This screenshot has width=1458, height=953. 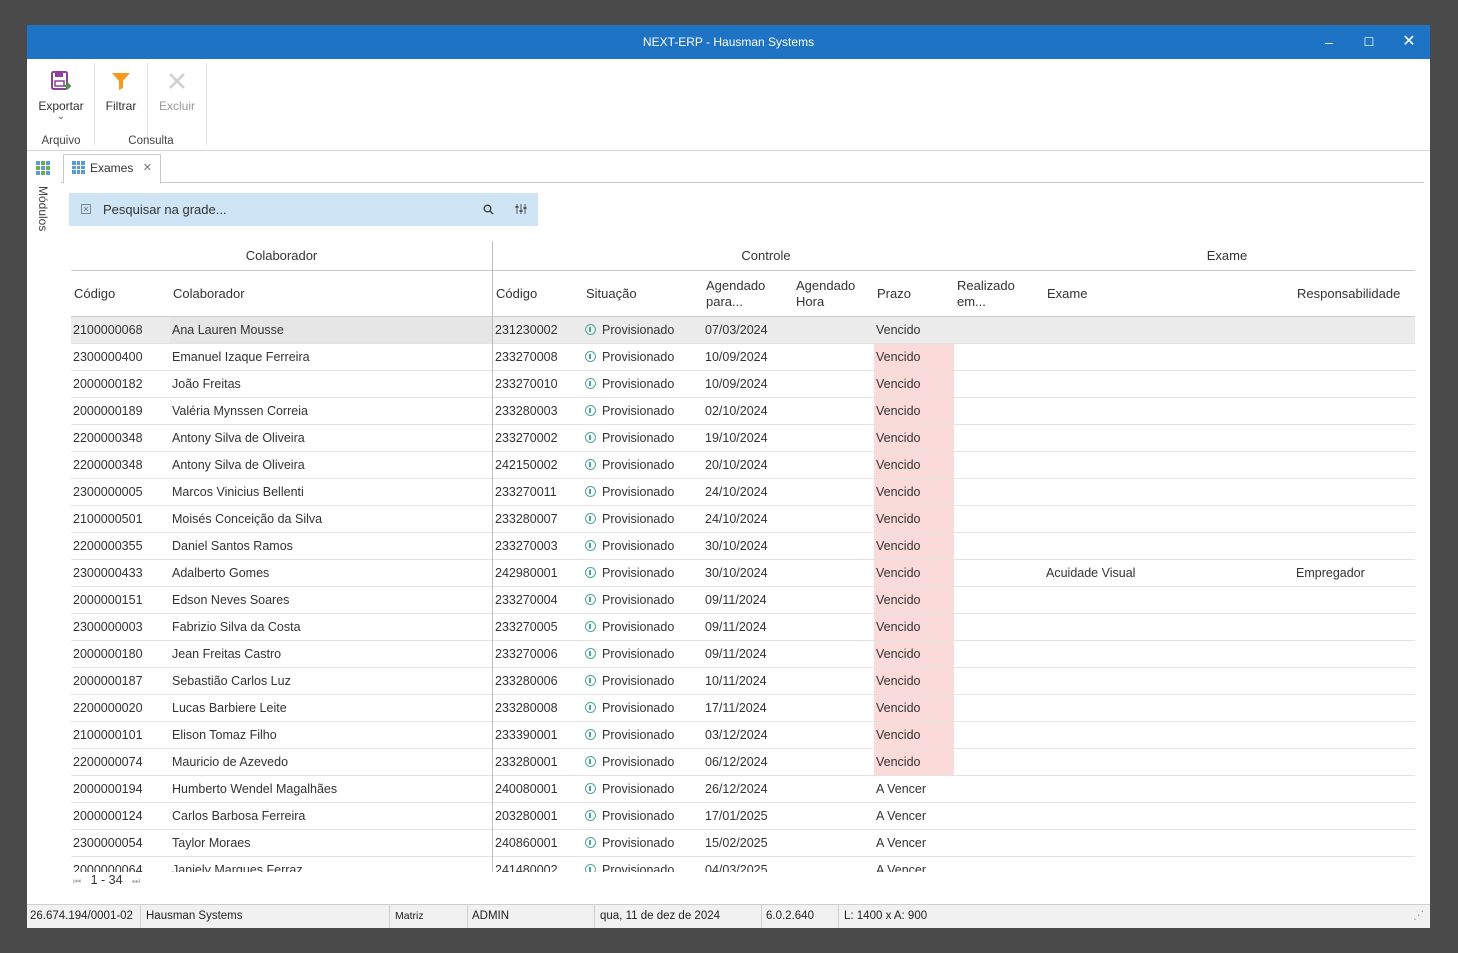 I want to click on cell-codigo2: 233280008, so click(x=538, y=708).